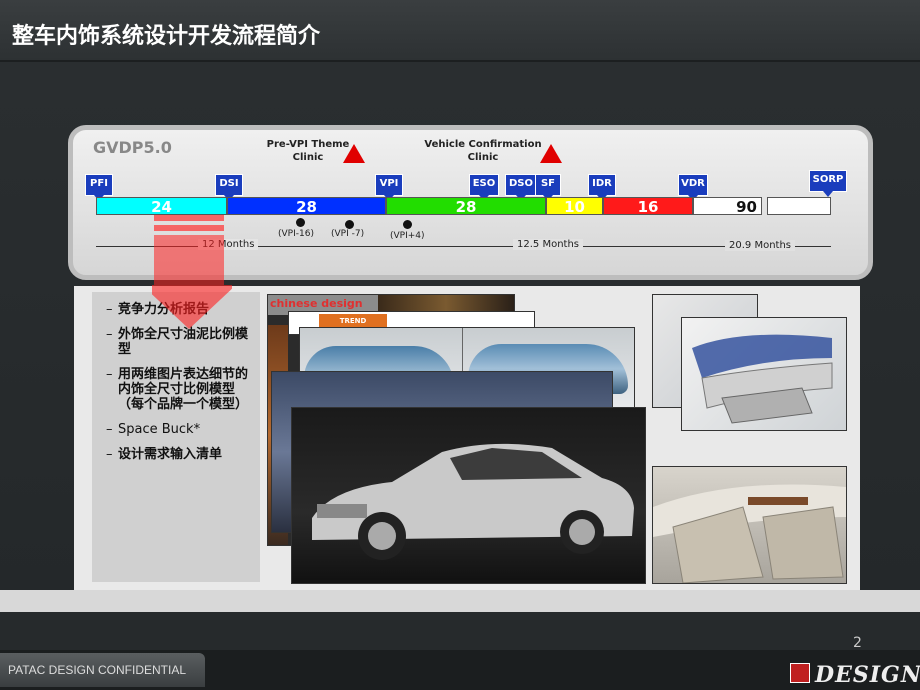 The width and height of the screenshot is (920, 690). What do you see at coordinates (867, 675) in the screenshot?
I see `design-logo: DESIGN` at bounding box center [867, 675].